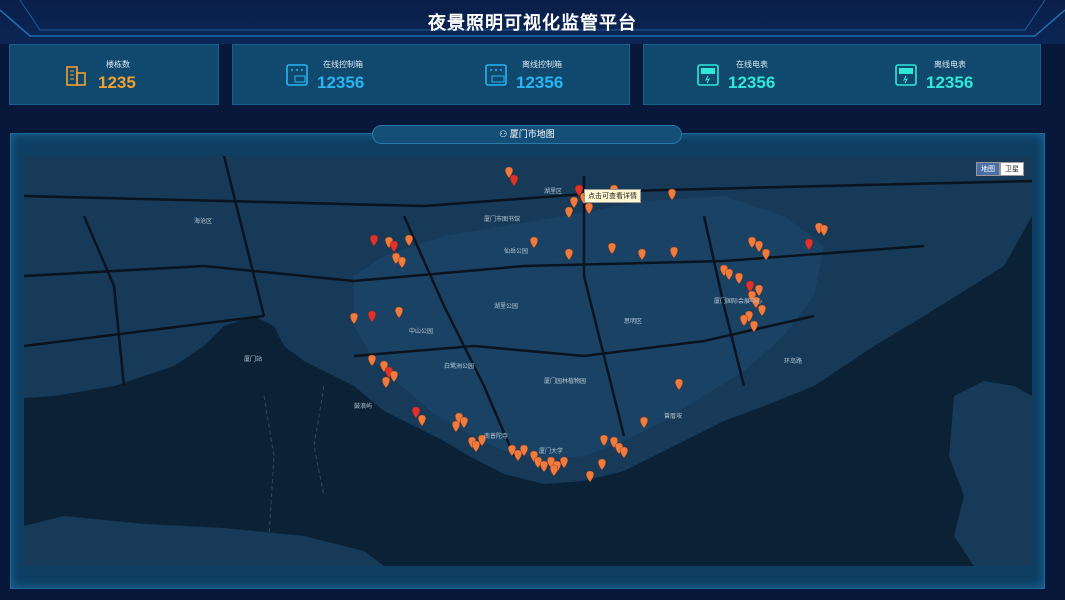  What do you see at coordinates (118, 64) in the screenshot?
I see `stat-label: 楼栋数` at bounding box center [118, 64].